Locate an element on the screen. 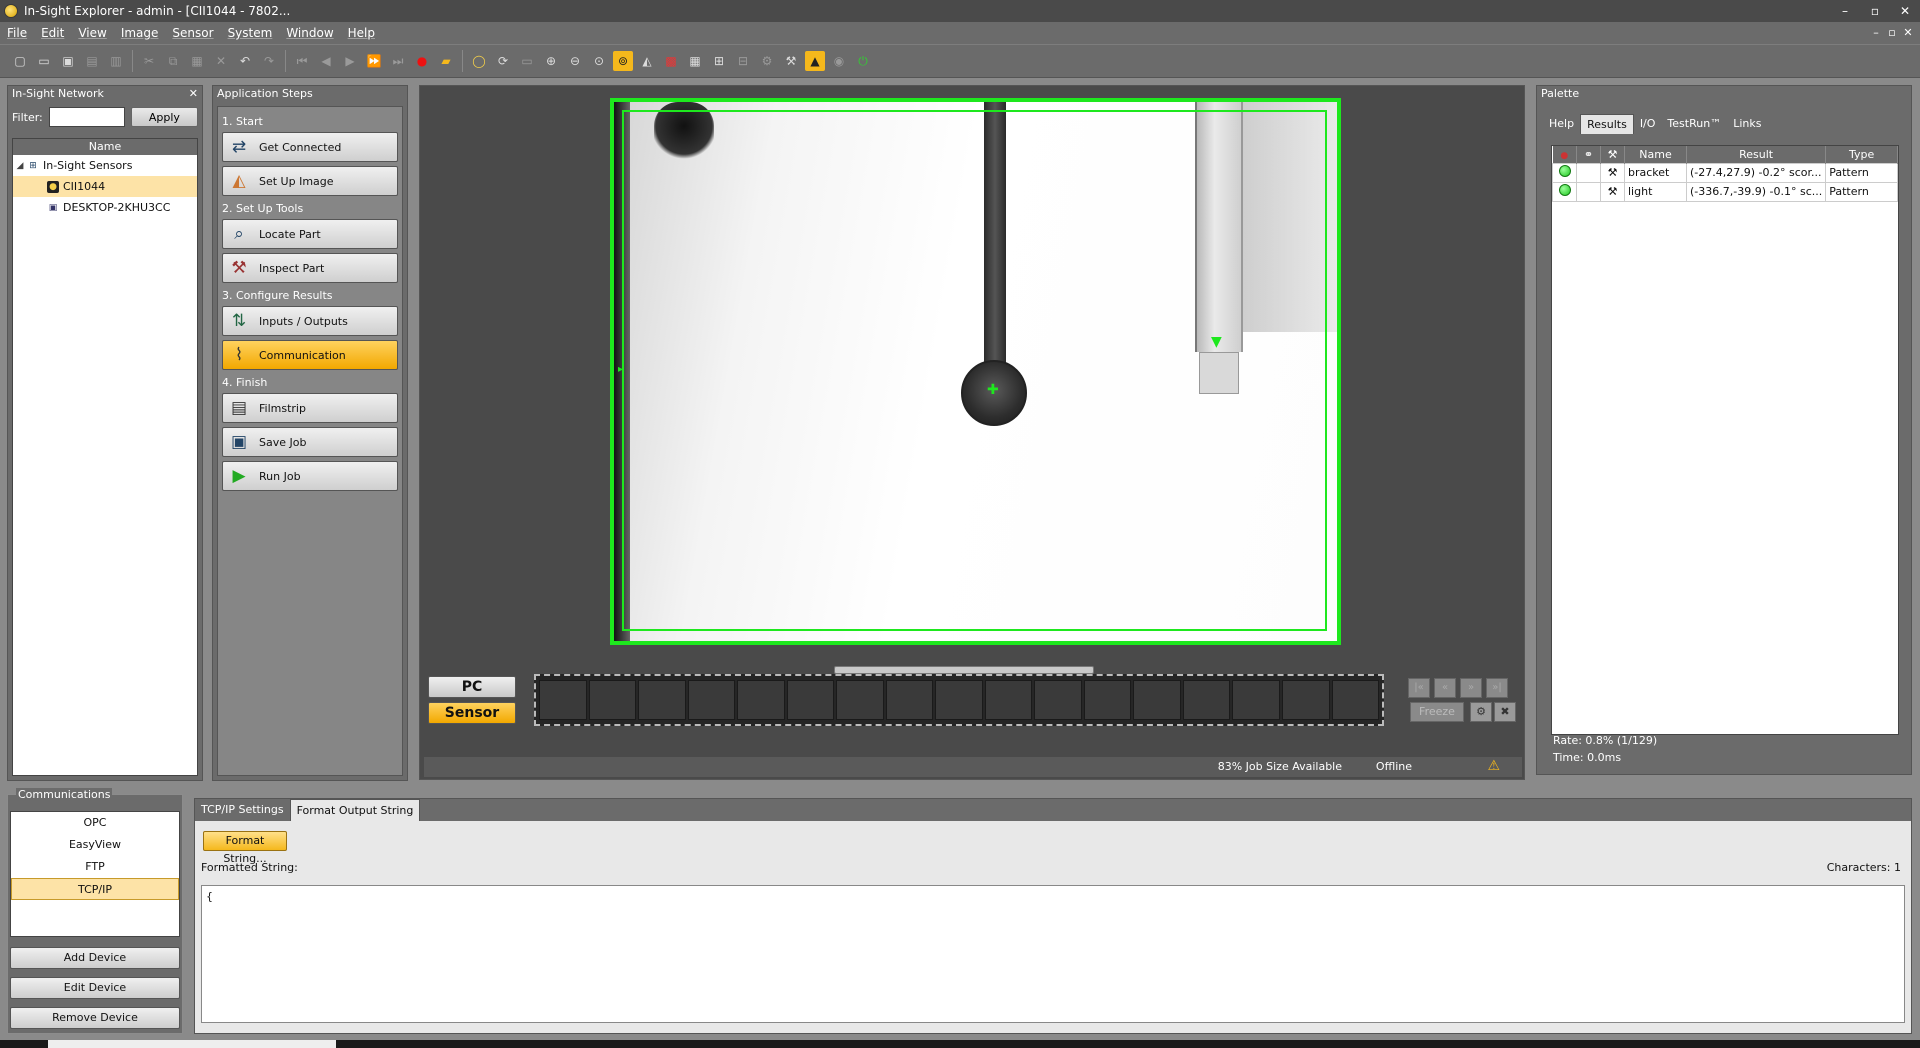 The height and width of the screenshot is (1048, 1920). edit-device-button: Edit Device is located at coordinates (95, 988).